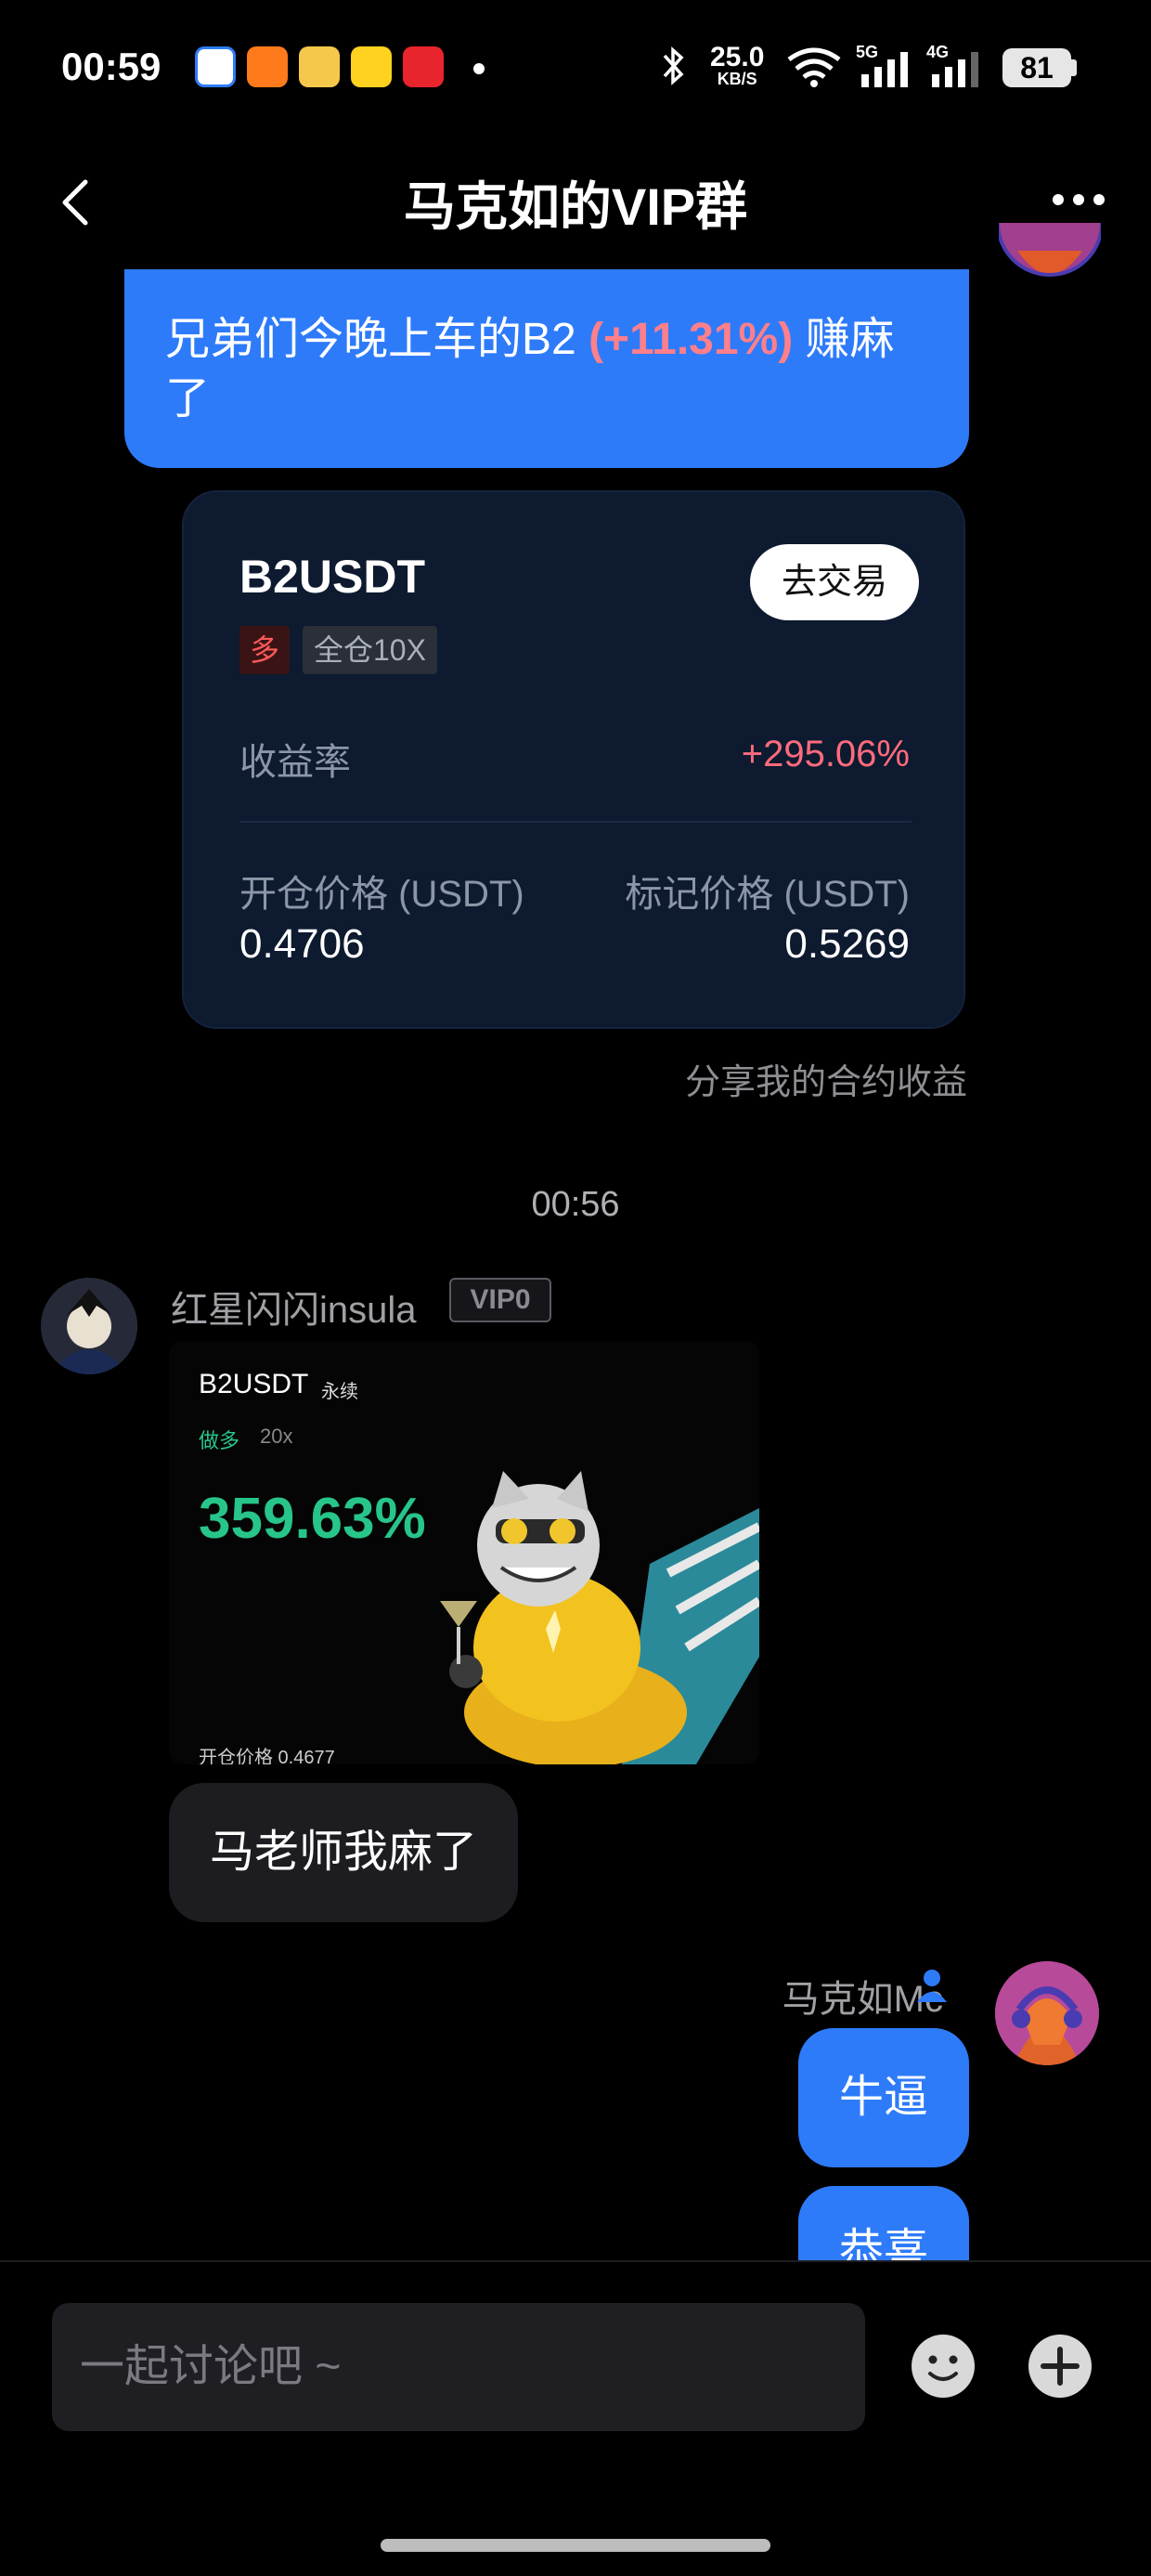 The width and height of the screenshot is (1151, 2576). I want to click on message-text: 马老师我麻了, so click(344, 1852).